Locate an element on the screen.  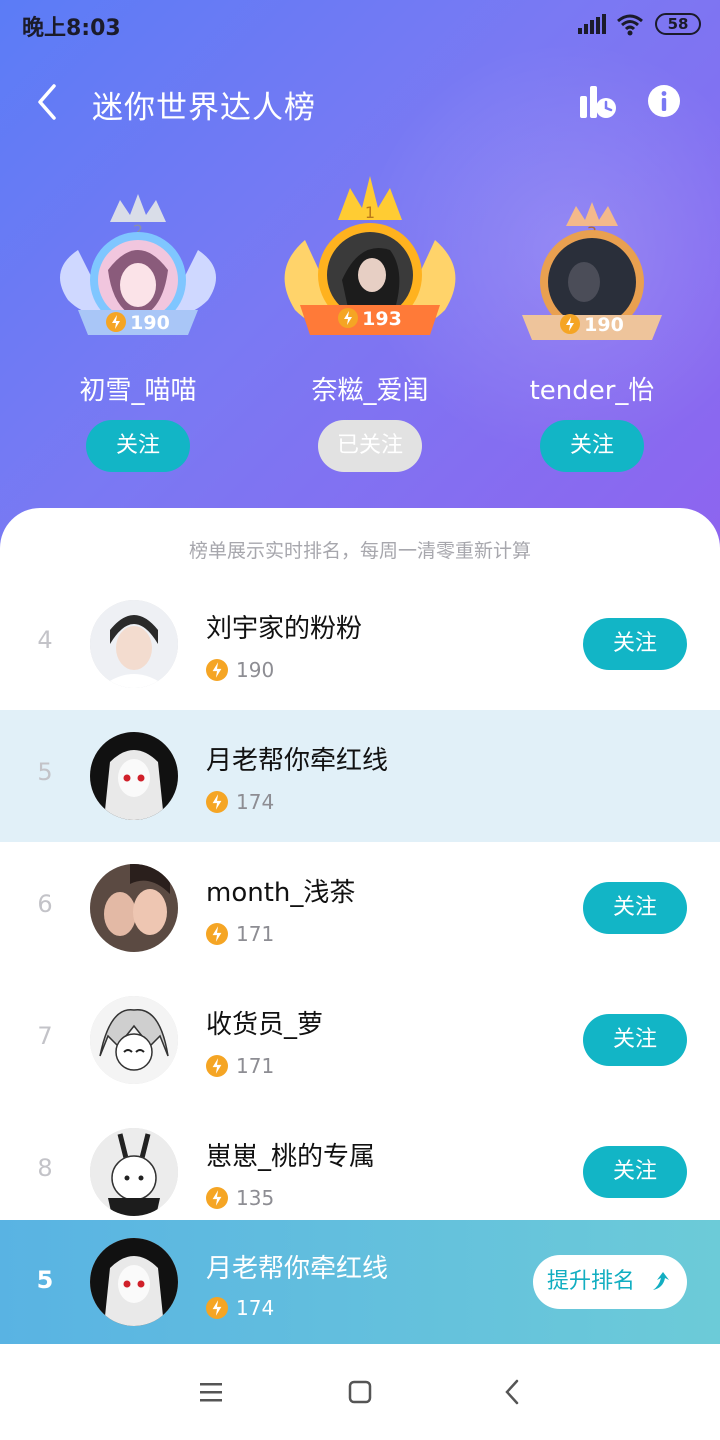
podium-name: 初雪_喵喵 is located at coordinates (138, 391).